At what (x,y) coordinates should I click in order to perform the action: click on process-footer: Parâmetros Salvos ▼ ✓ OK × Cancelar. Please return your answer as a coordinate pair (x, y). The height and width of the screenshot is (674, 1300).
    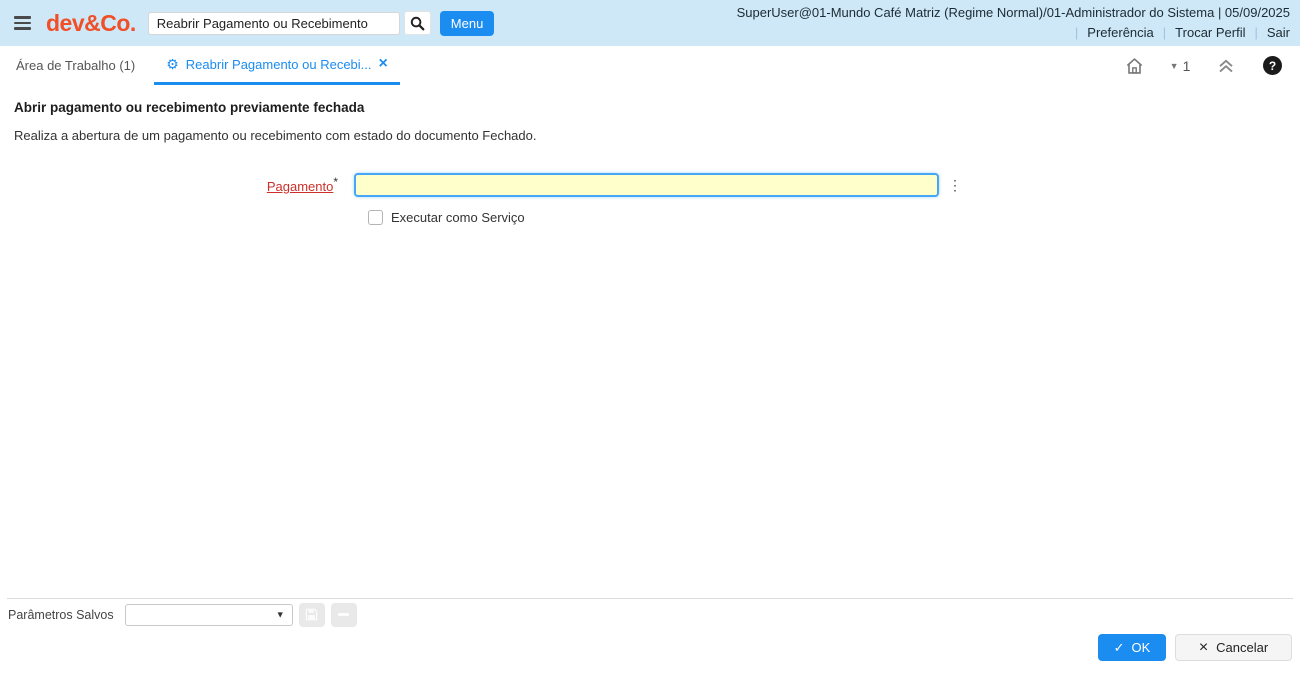
    Looking at the image, I should click on (650, 636).